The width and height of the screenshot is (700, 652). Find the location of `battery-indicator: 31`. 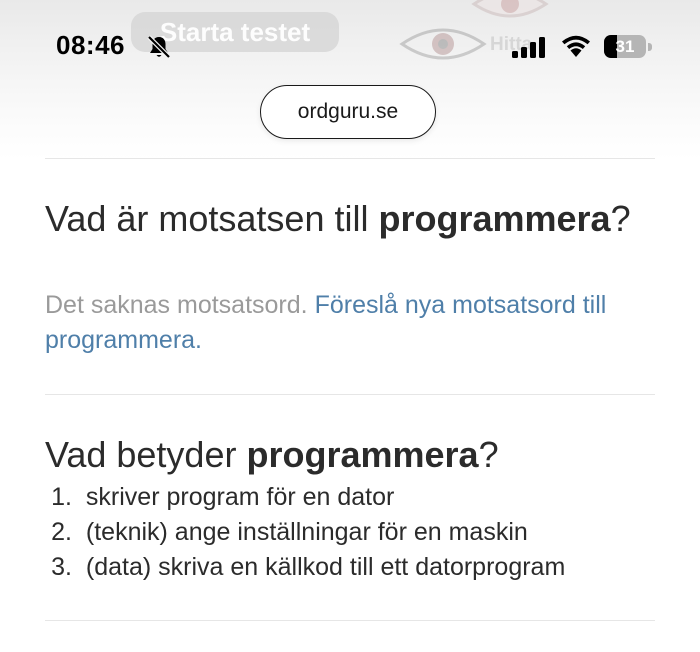

battery-indicator: 31 is located at coordinates (628, 46).